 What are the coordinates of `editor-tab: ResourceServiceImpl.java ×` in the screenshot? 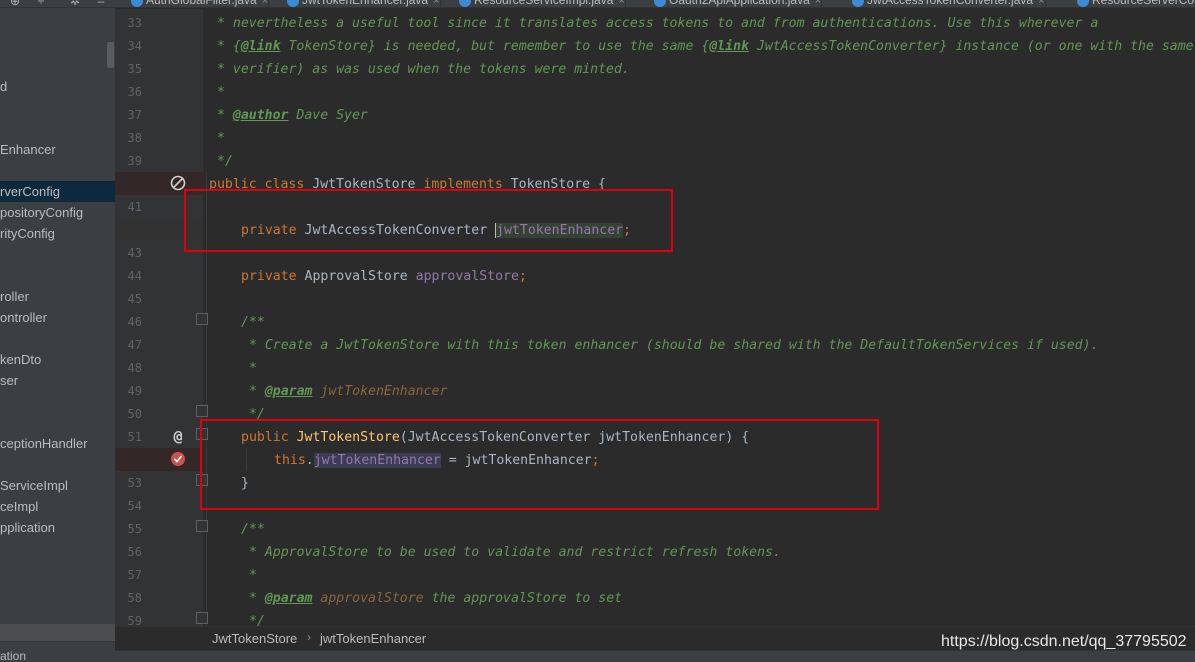 It's located at (540, 3).